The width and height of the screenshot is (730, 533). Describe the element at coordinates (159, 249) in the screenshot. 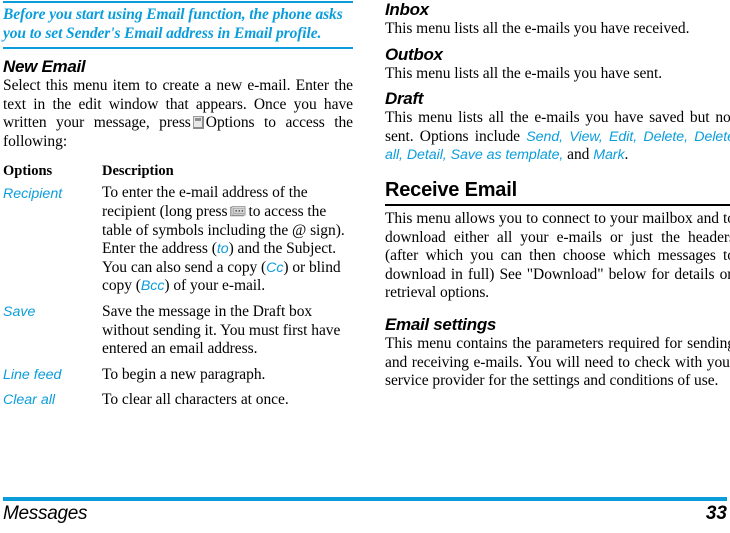

I see `recipient-line2-a: Enter the address (` at that location.